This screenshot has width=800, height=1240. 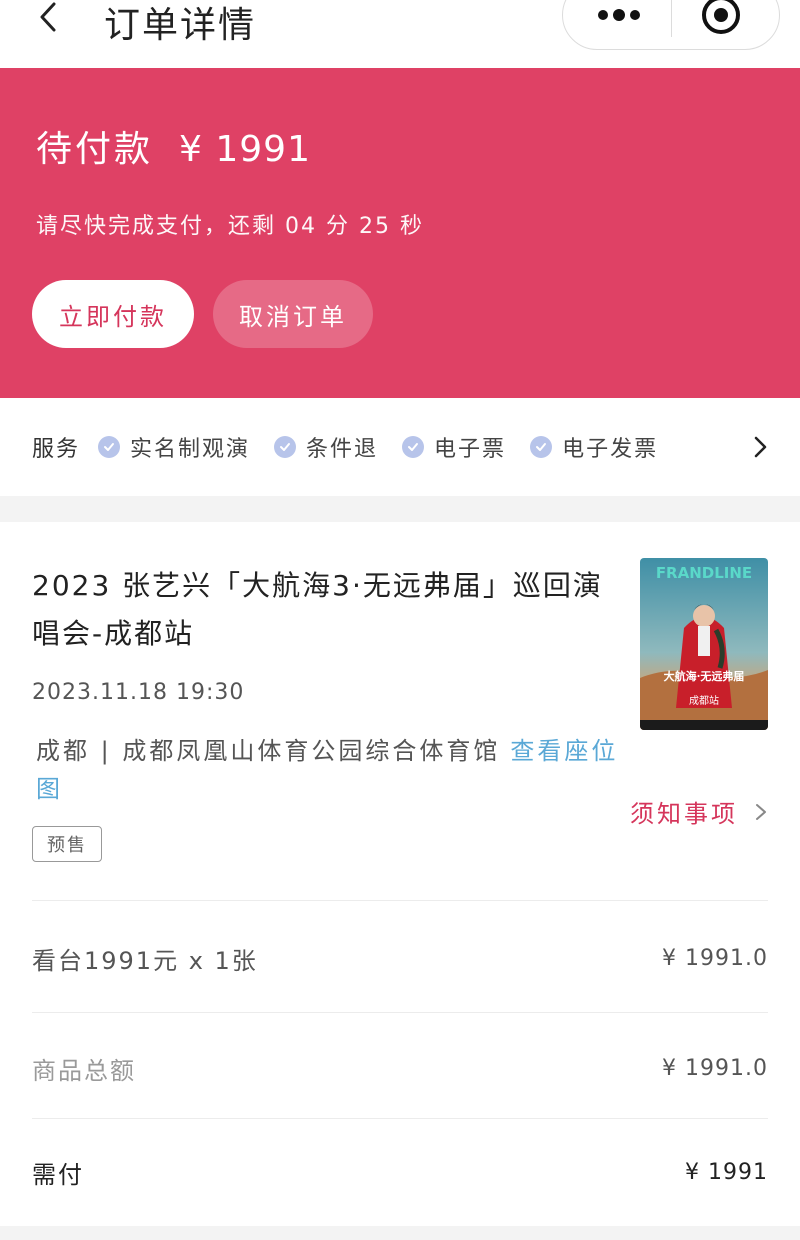 I want to click on capsule-divider, so click(x=671, y=18).